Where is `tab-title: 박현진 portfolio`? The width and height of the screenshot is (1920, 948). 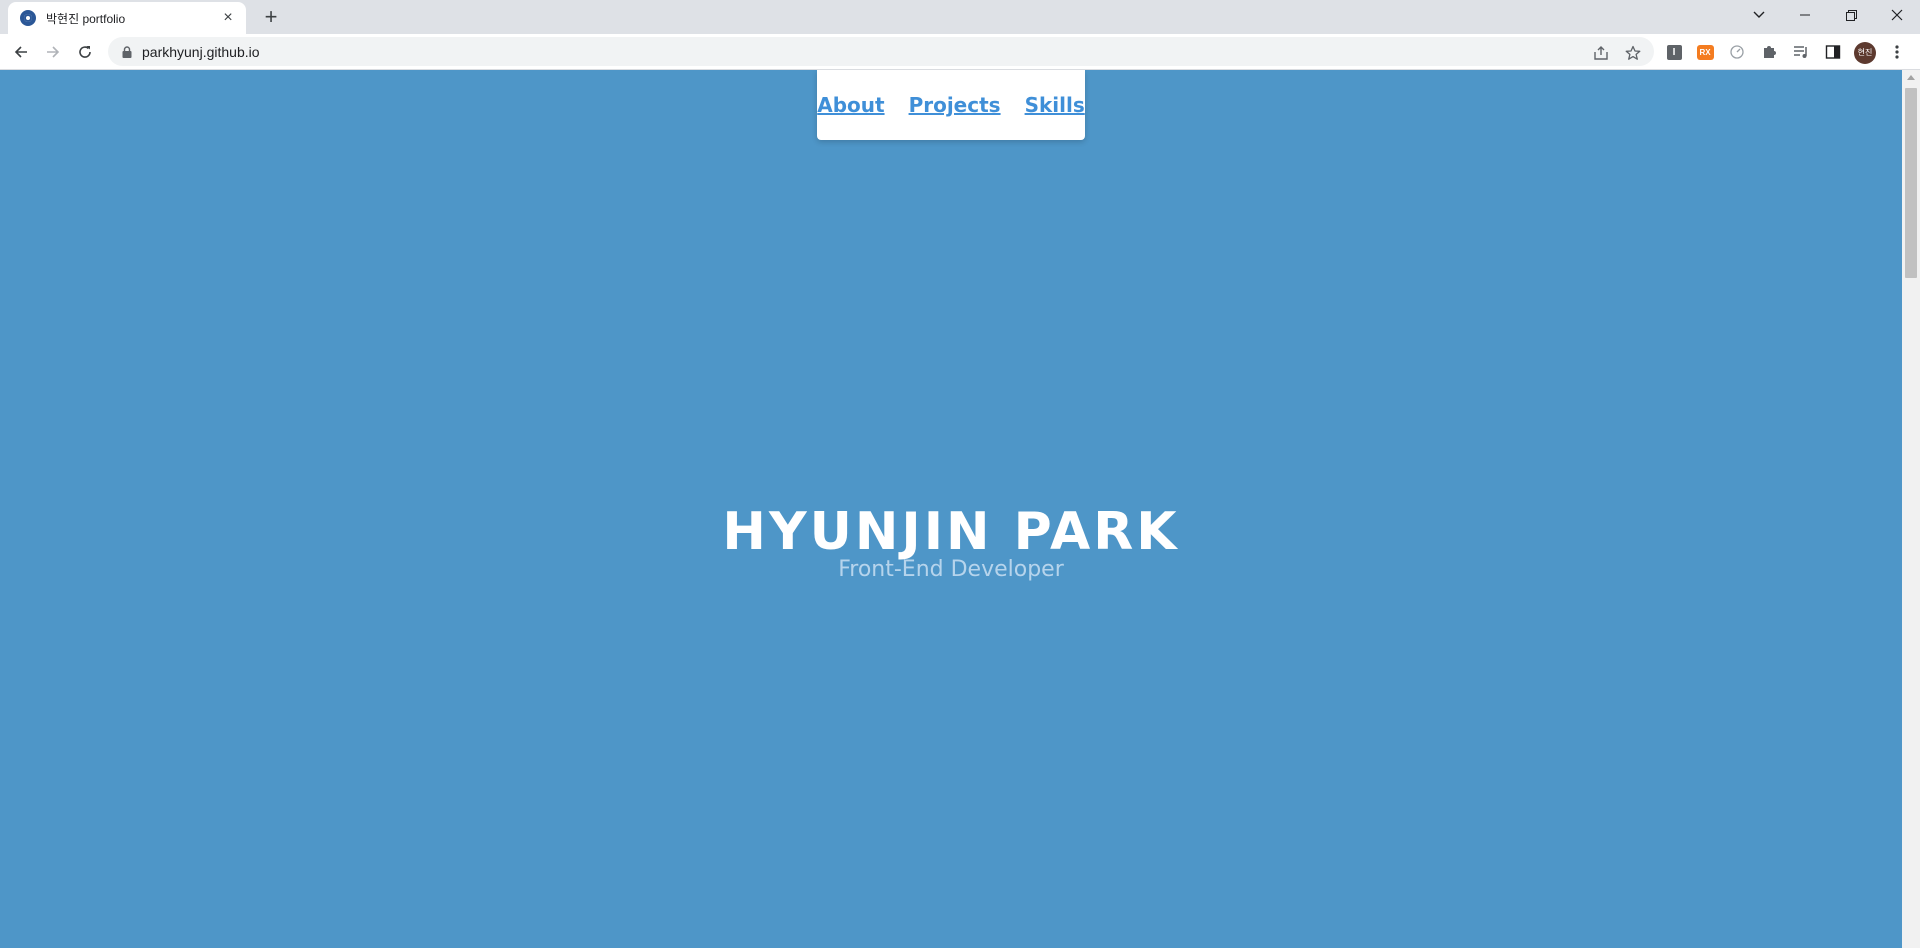
tab-title: 박현진 portfolio is located at coordinates (86, 18).